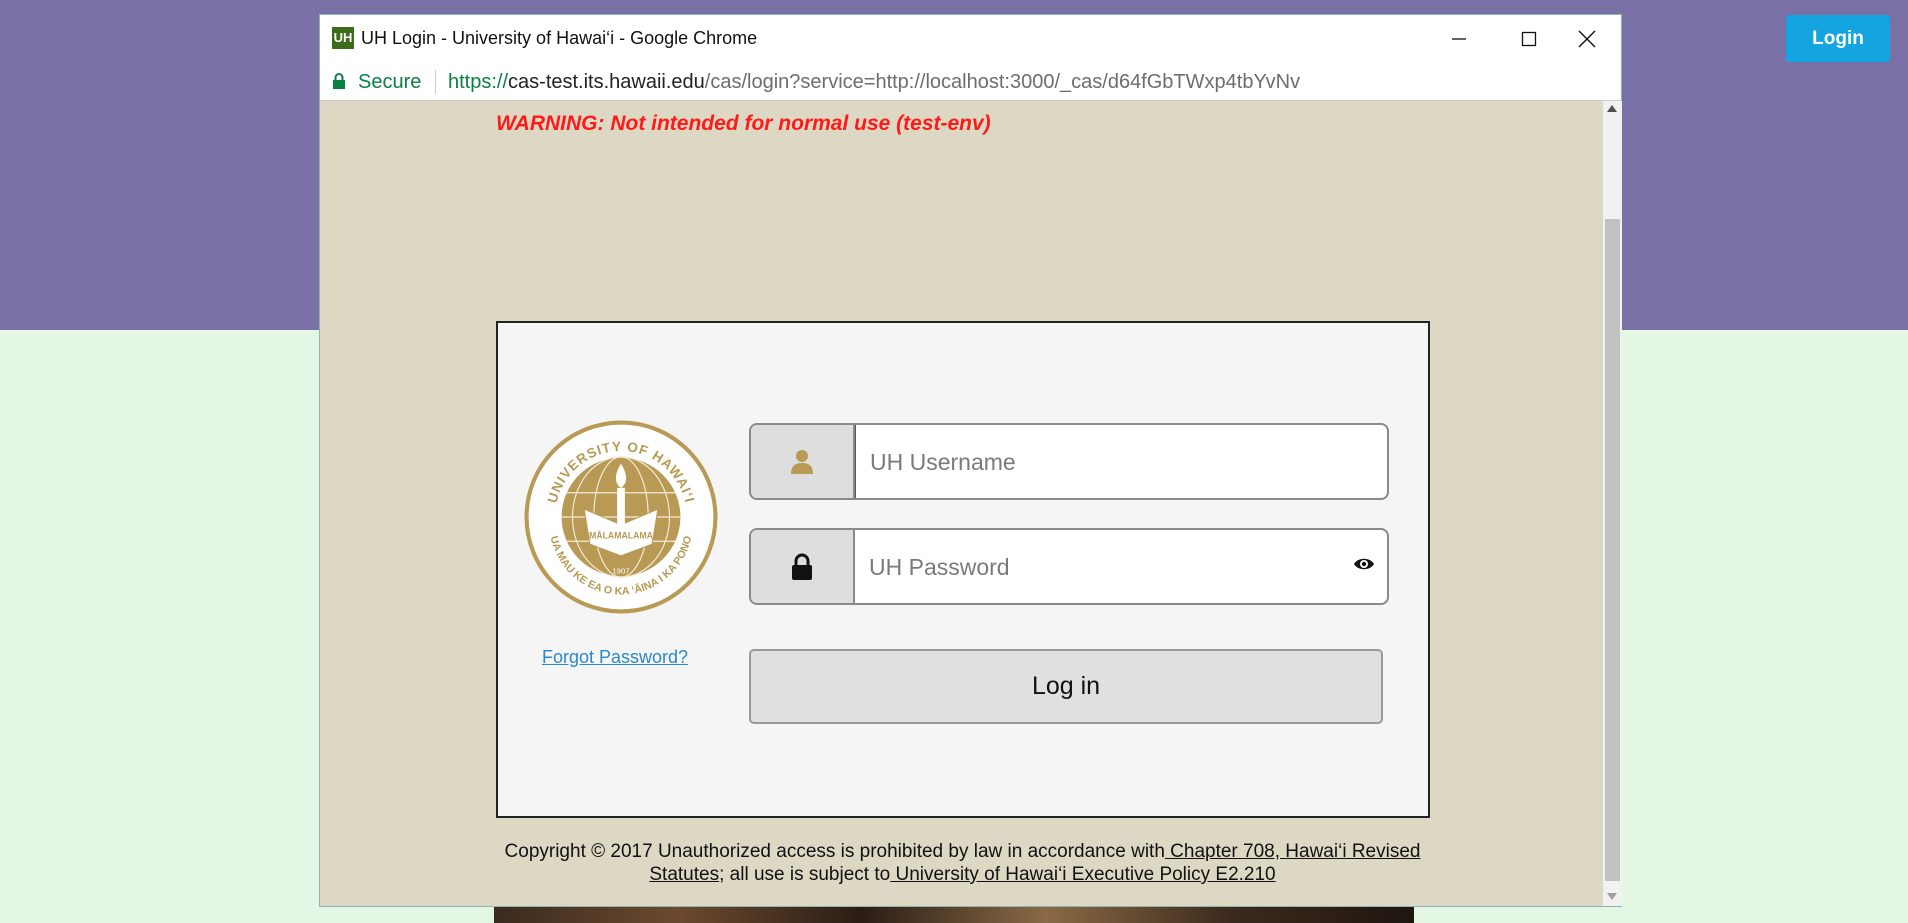 This screenshot has width=1908, height=923. Describe the element at coordinates (478, 82) in the screenshot. I see `url-scheme: https://` at that location.